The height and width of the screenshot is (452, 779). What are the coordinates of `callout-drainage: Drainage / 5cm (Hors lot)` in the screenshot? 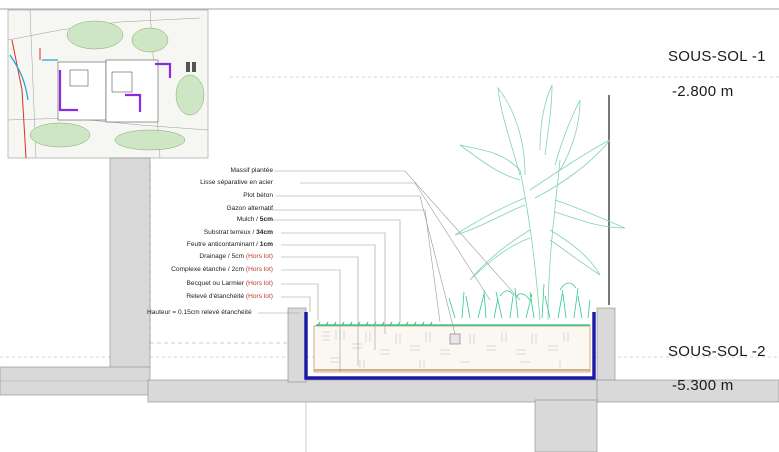 It's located at (236, 256).